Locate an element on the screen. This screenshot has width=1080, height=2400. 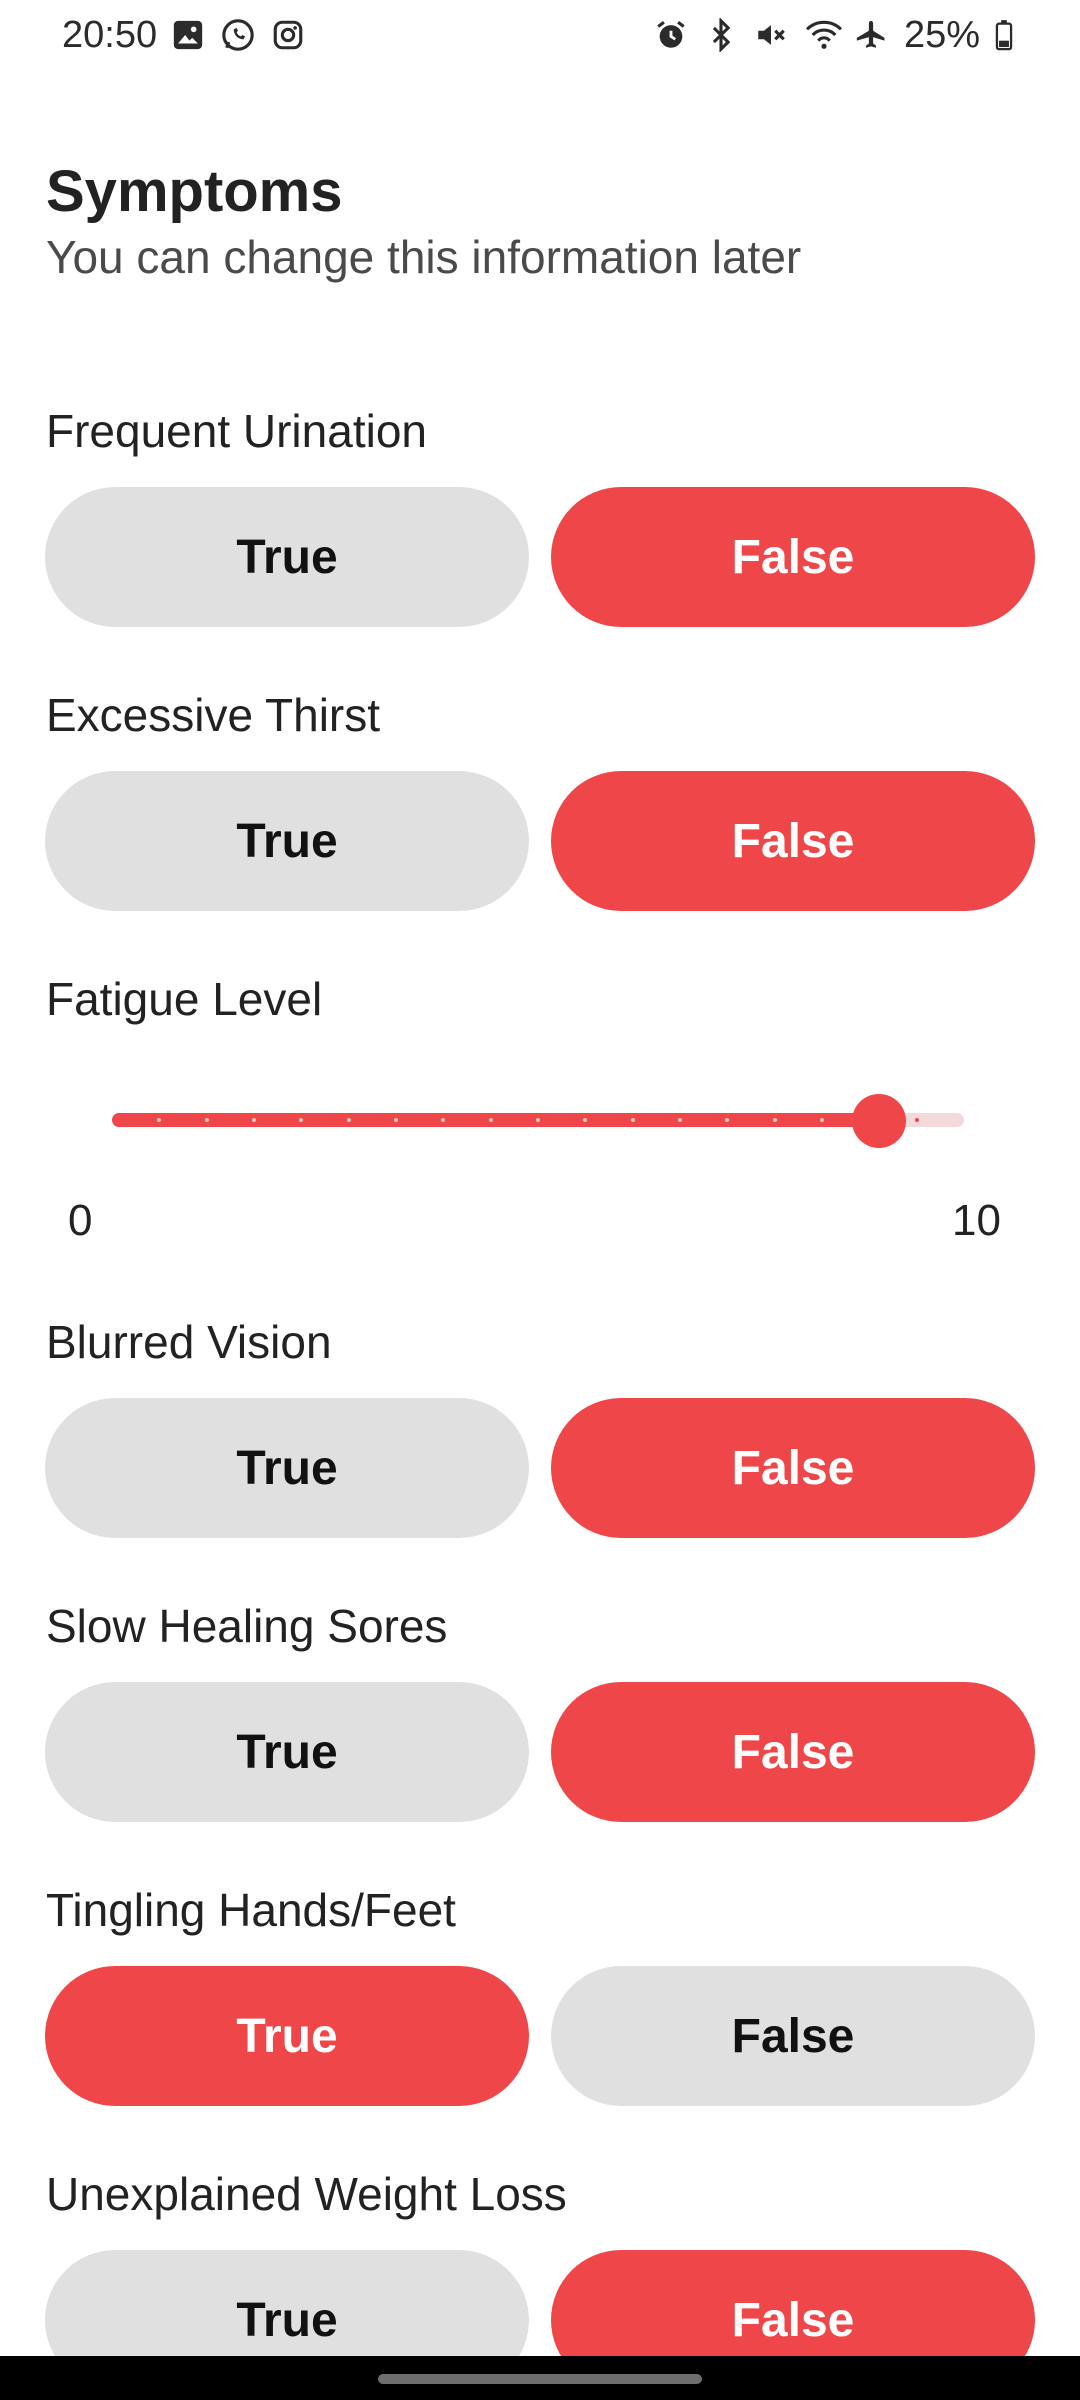
blurred-vision-true-button: True is located at coordinates (287, 1468).